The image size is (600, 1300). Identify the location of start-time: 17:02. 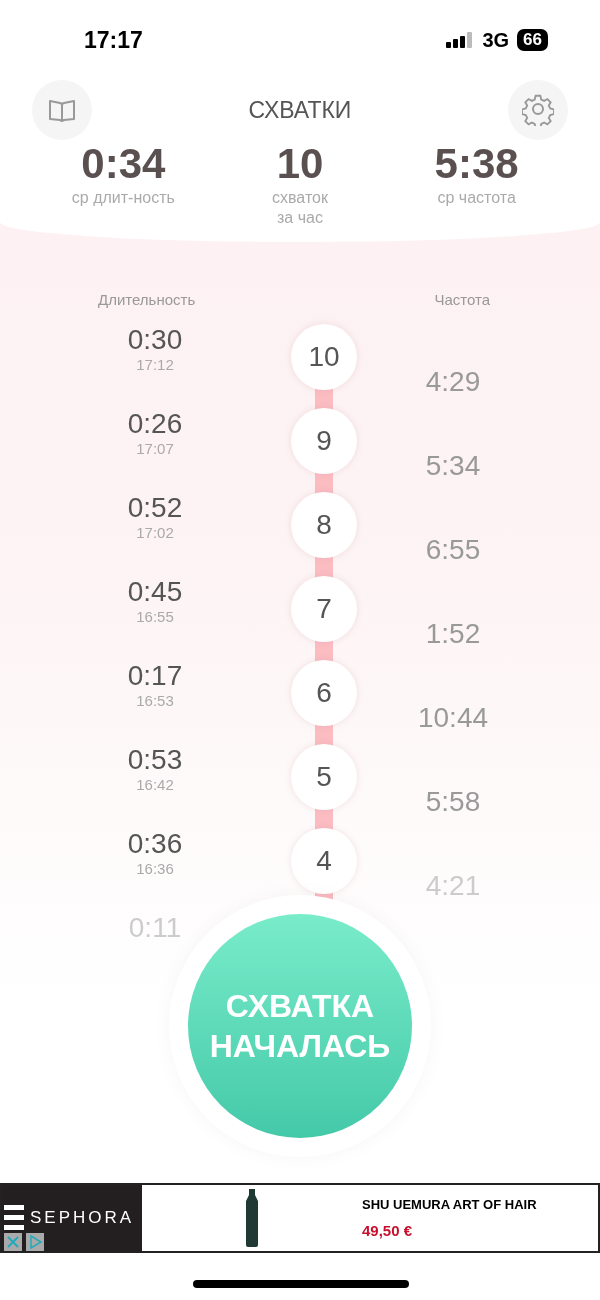
(155, 532).